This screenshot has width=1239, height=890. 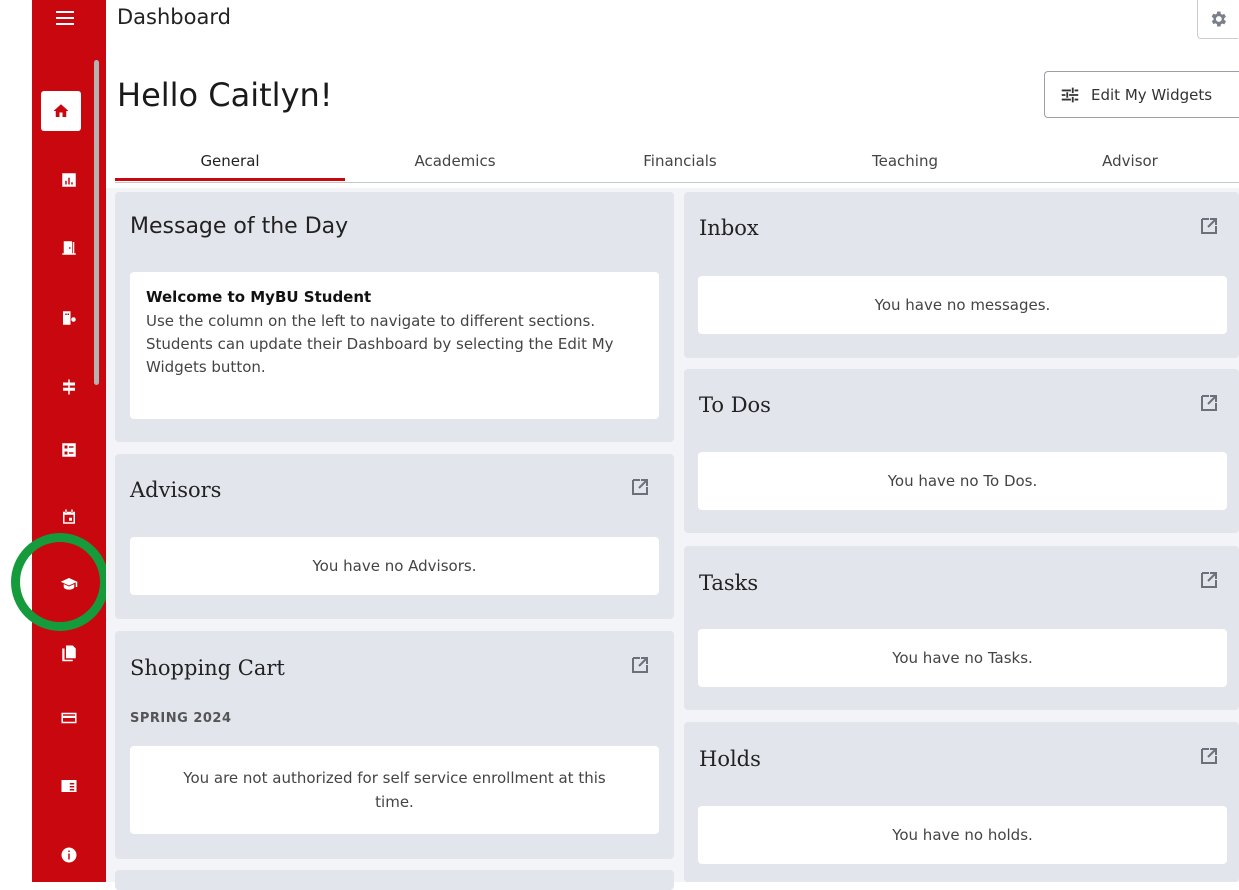 What do you see at coordinates (60, 582) in the screenshot?
I see `highlight-circle` at bounding box center [60, 582].